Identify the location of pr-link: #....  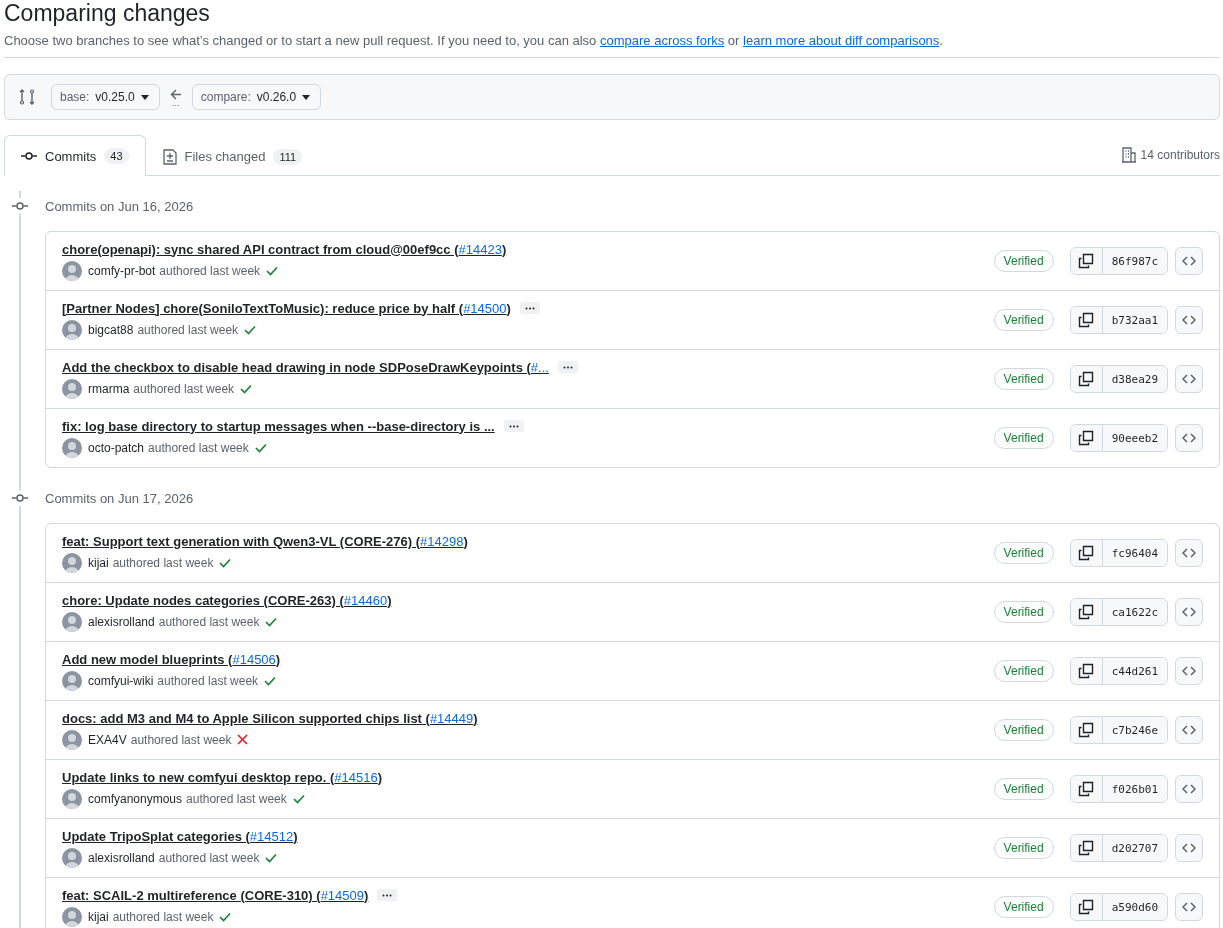
(539, 367).